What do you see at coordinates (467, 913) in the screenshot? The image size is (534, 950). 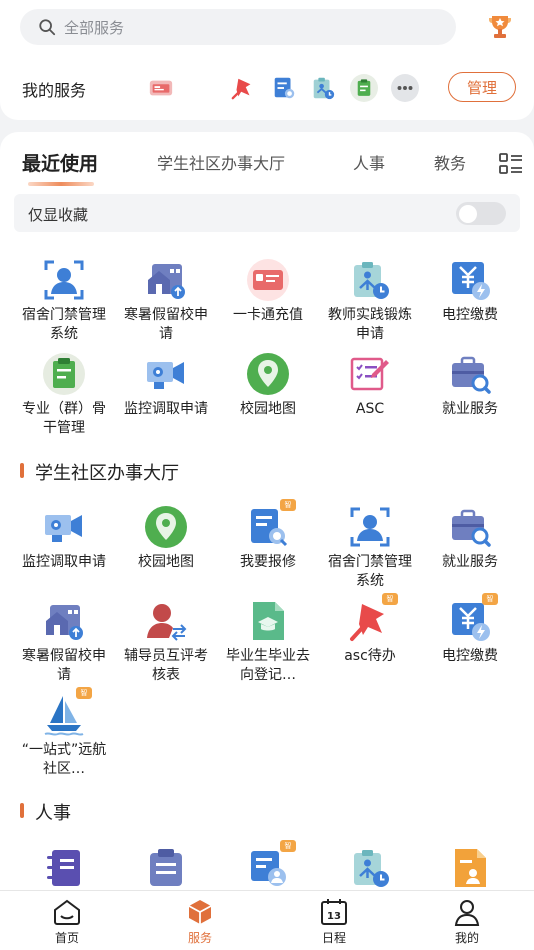 I see `person-icon` at bounding box center [467, 913].